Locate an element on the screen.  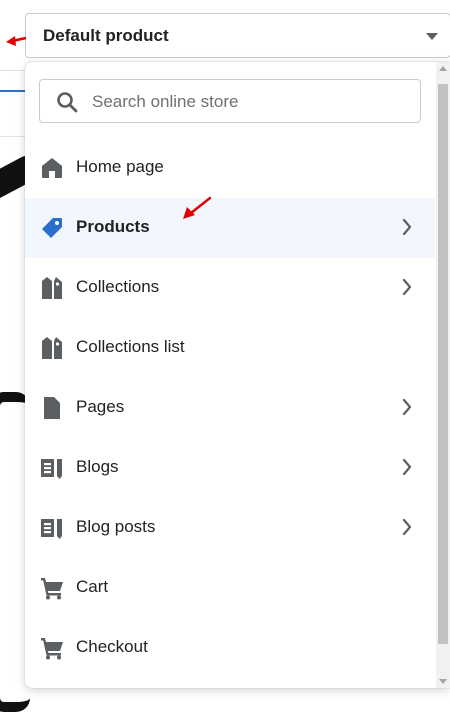
menu-item-label: Products is located at coordinates (113, 226).